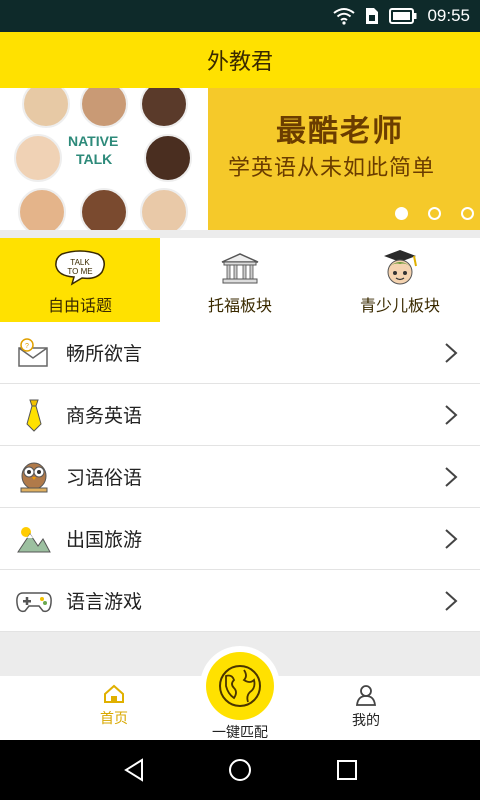 The height and width of the screenshot is (800, 480). What do you see at coordinates (80, 262) in the screenshot?
I see `speech-line: TALK` at bounding box center [80, 262].